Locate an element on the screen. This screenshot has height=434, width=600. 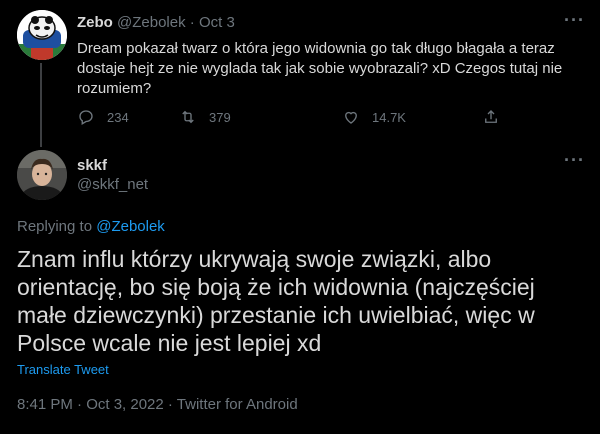
thread-connector-line is located at coordinates (41, 105).